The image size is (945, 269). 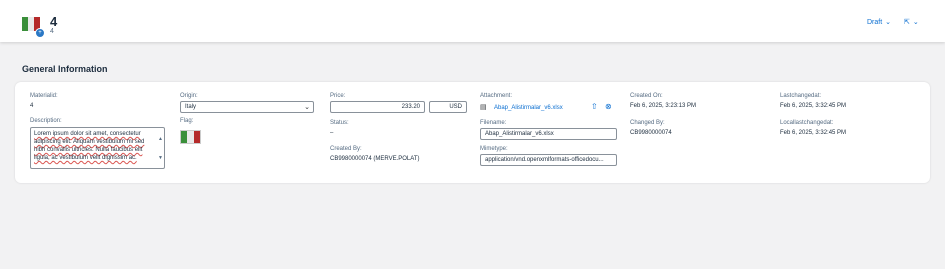 What do you see at coordinates (801, 96) in the screenshot?
I see `lastchangedat-label: Lastchangedat:` at bounding box center [801, 96].